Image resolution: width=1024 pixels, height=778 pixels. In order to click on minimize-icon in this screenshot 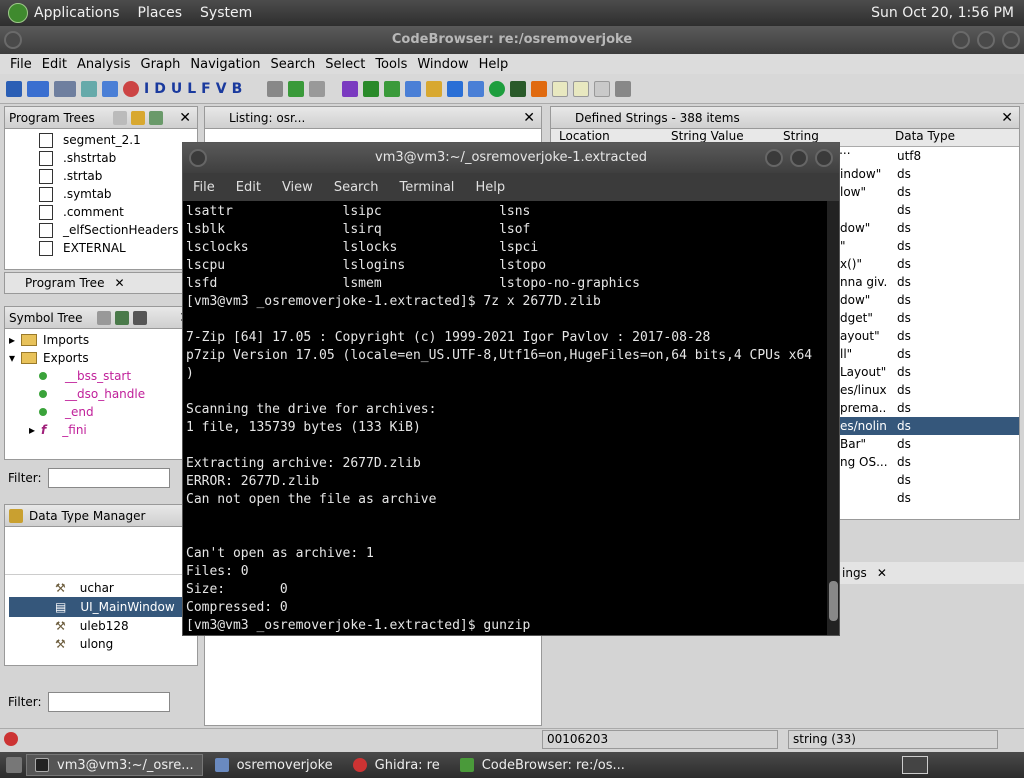, I will do `click(961, 40)`.